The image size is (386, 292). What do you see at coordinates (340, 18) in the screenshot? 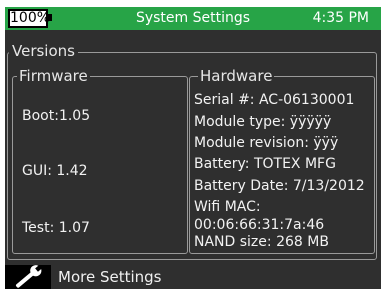
I see `clock: 4:35 PM` at bounding box center [340, 18].